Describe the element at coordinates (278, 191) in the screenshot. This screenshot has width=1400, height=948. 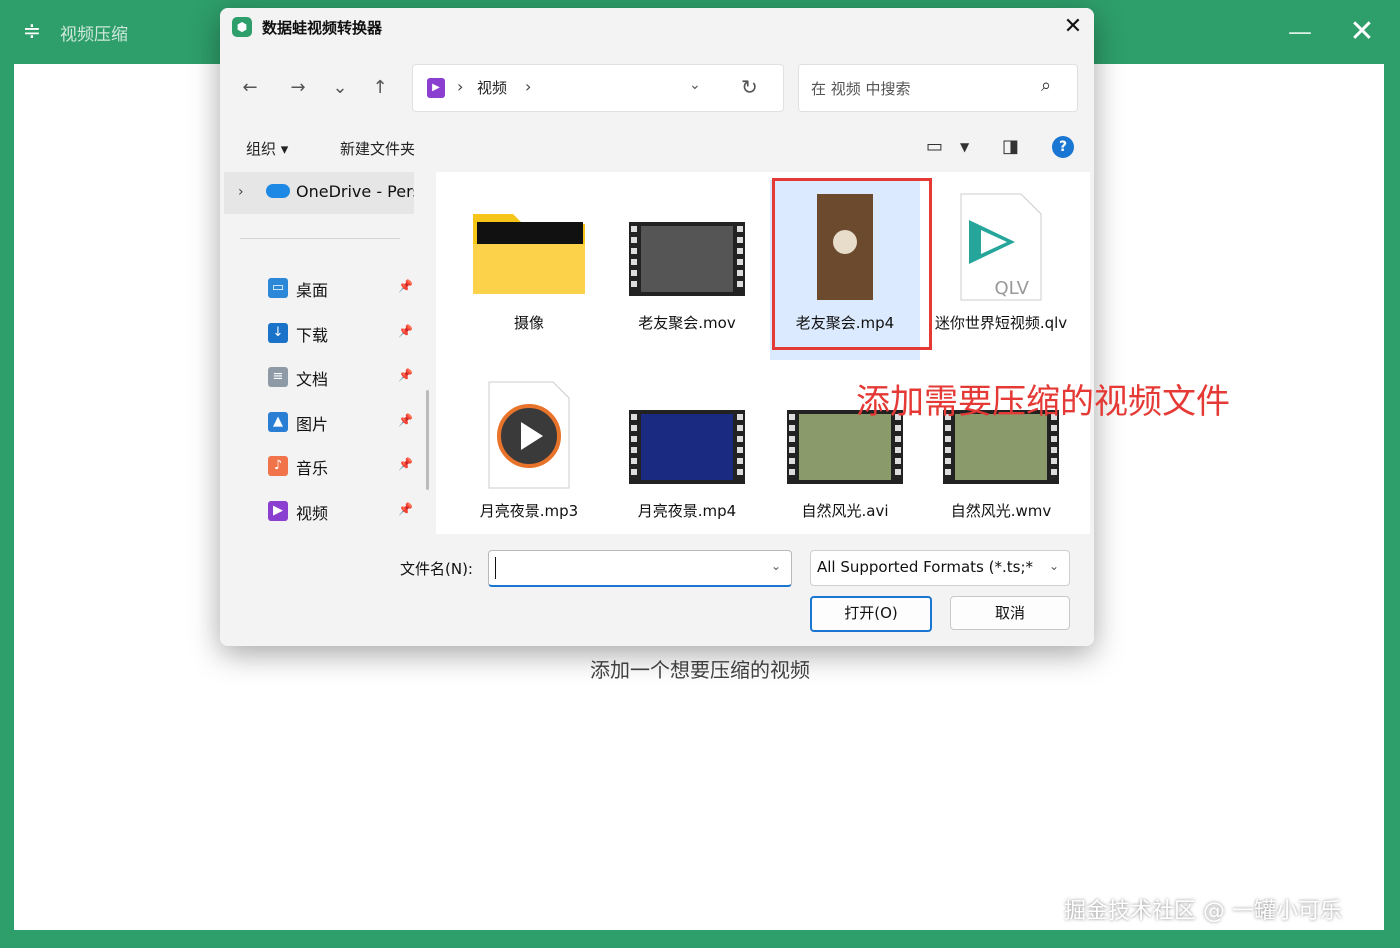
I see `cloud-icon` at that location.